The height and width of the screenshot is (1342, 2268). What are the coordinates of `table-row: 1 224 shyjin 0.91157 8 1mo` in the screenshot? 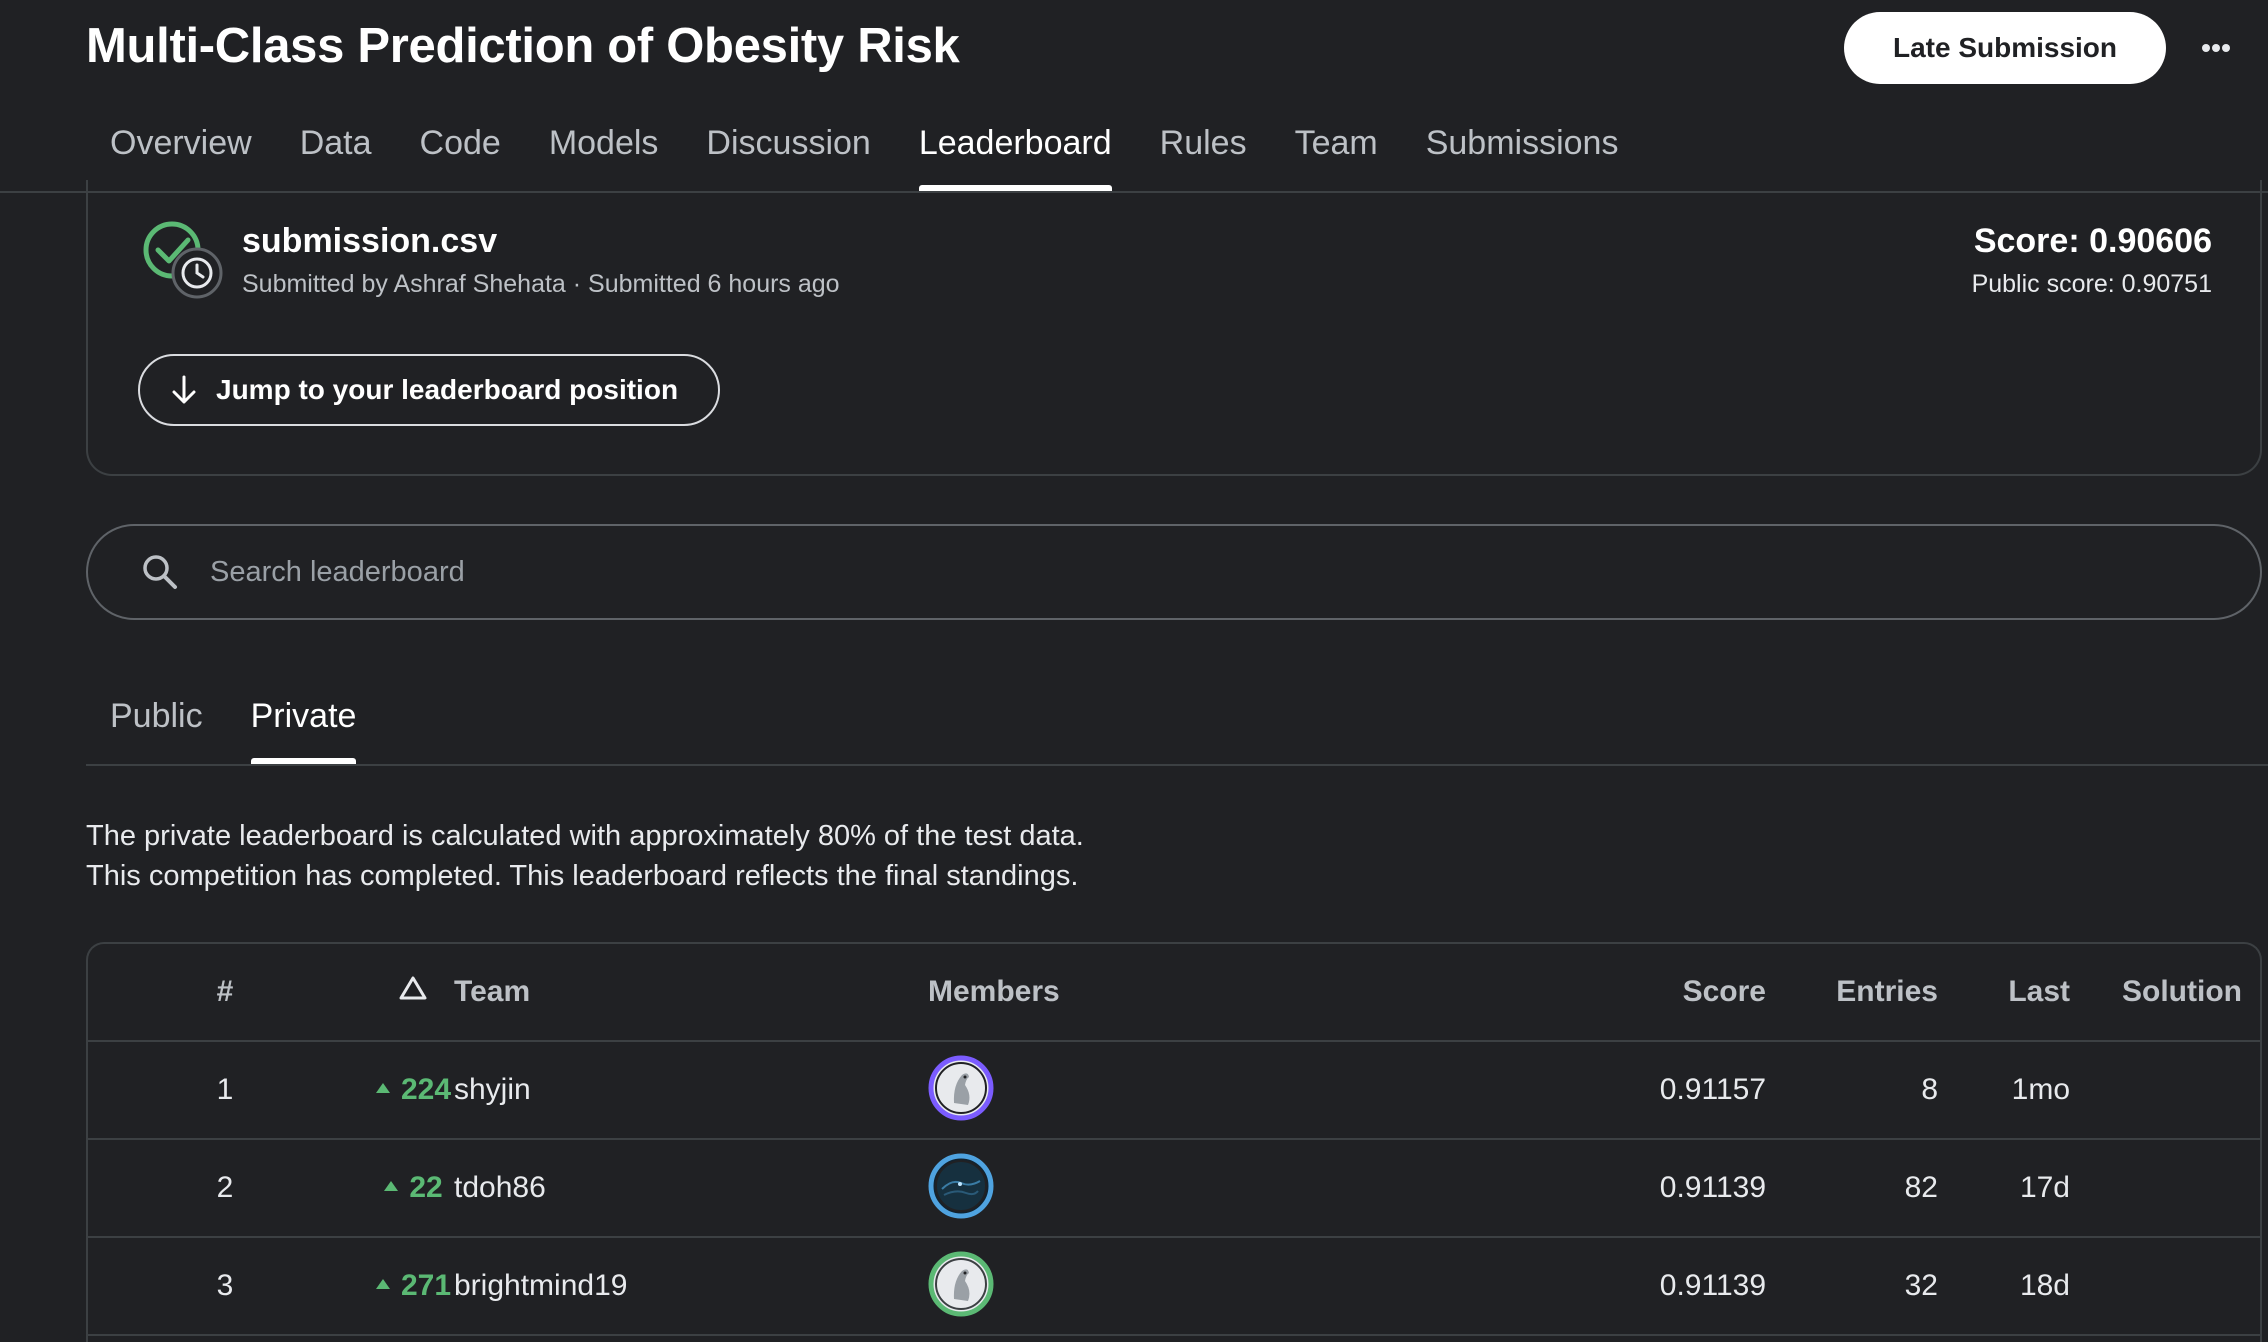 It's located at (1174, 1091).